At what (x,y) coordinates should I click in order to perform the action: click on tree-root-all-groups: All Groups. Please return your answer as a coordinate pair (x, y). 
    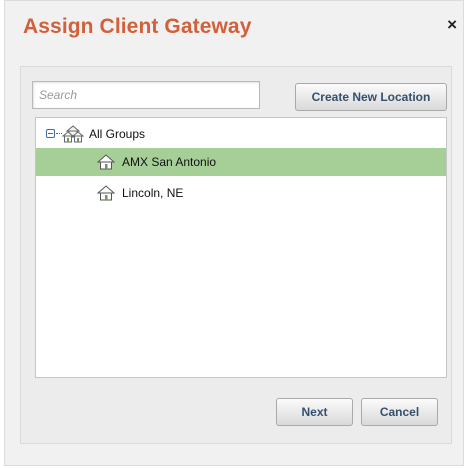
    Looking at the image, I should click on (241, 134).